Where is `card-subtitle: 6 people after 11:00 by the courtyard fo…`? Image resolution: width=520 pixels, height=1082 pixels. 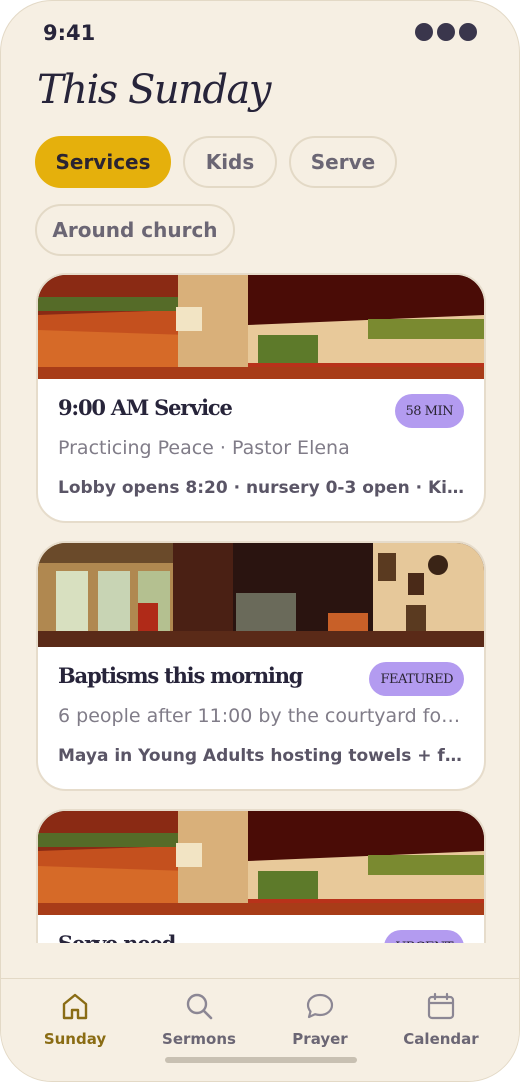 card-subtitle: 6 people after 11:00 by the courtyard fo… is located at coordinates (263, 716).